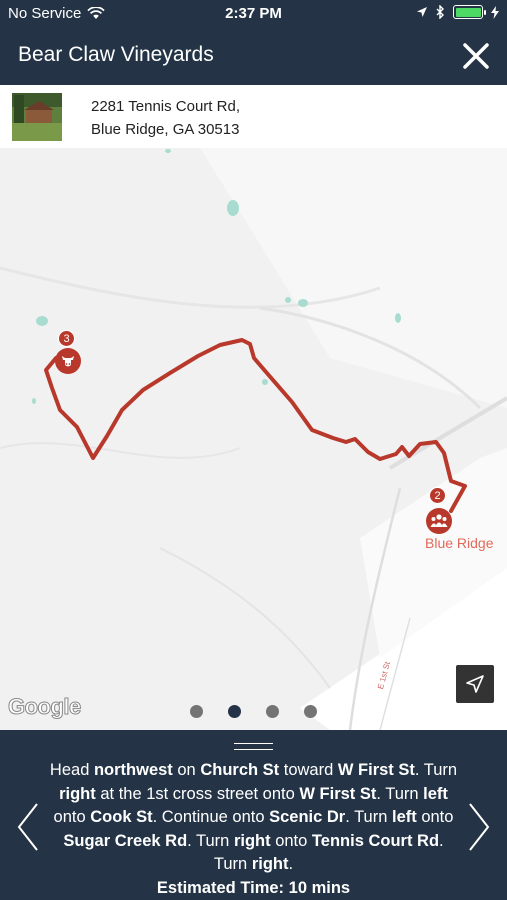 The height and width of the screenshot is (900, 507). What do you see at coordinates (125, 840) in the screenshot?
I see `directions-emphasis: Sugar Creek Rd` at bounding box center [125, 840].